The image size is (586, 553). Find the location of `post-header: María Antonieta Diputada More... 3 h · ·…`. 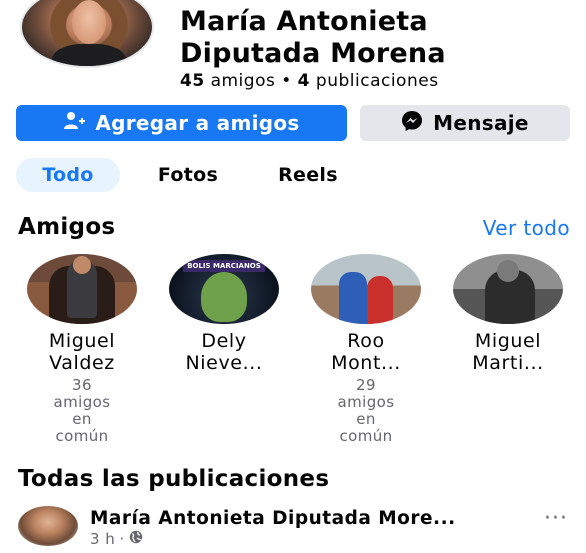

post-header: María Antonieta Diputada More... 3 h · ·… is located at coordinates (296, 528).